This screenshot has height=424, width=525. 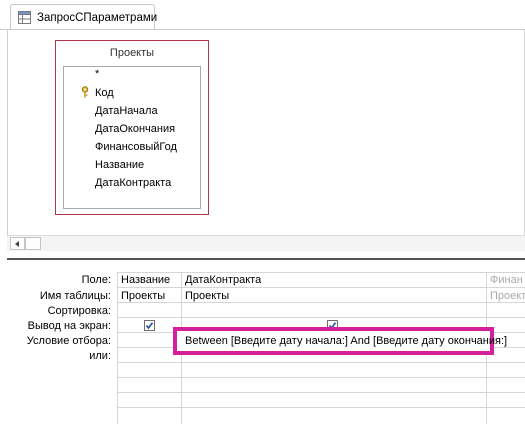 I want to click on column-1-show-checkbox, so click(x=149, y=325).